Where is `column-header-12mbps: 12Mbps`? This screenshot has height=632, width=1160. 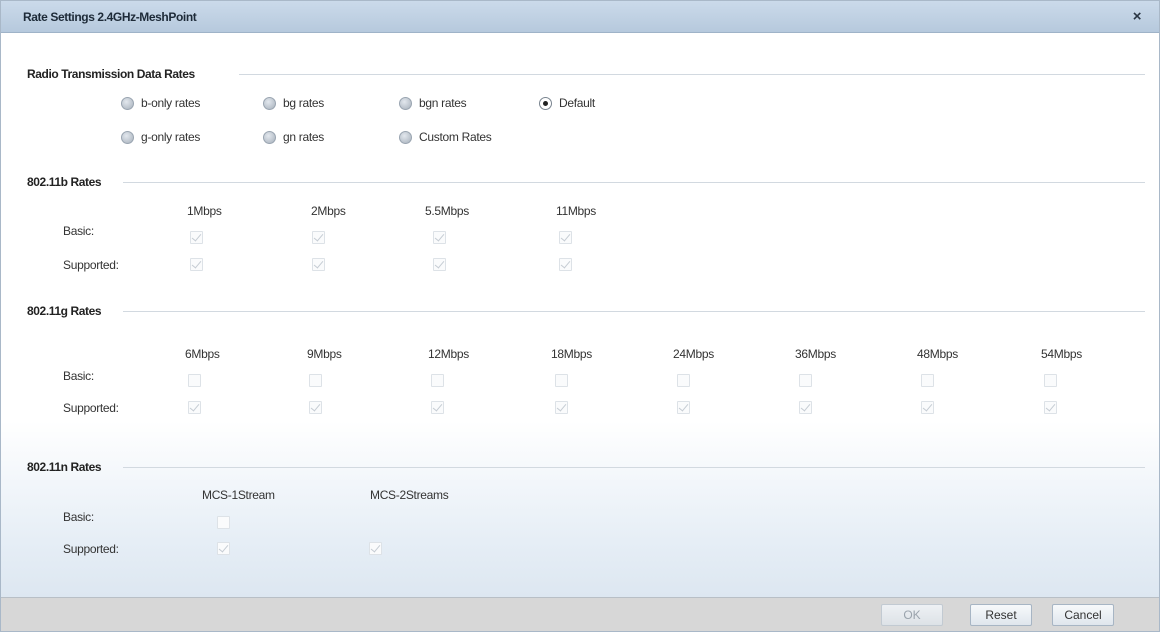 column-header-12mbps: 12Mbps is located at coordinates (448, 354).